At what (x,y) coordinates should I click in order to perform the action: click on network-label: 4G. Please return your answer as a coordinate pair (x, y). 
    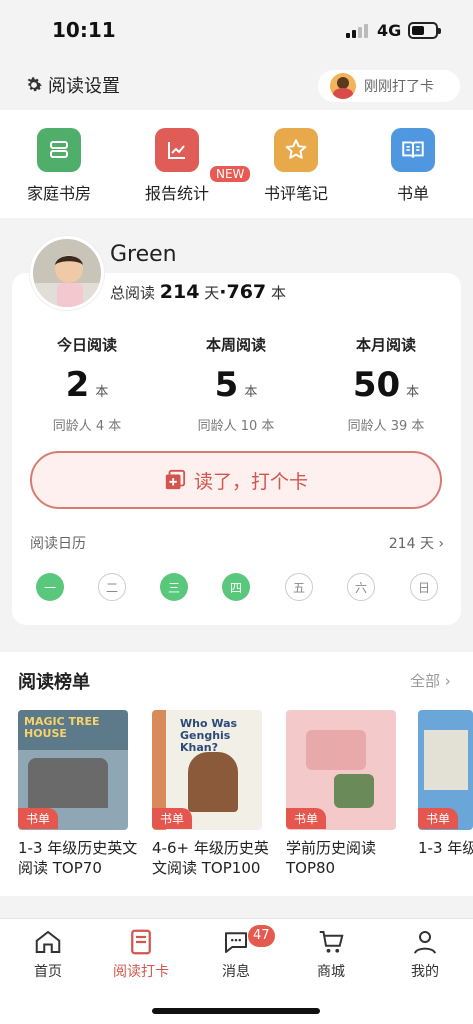
    Looking at the image, I should click on (389, 30).